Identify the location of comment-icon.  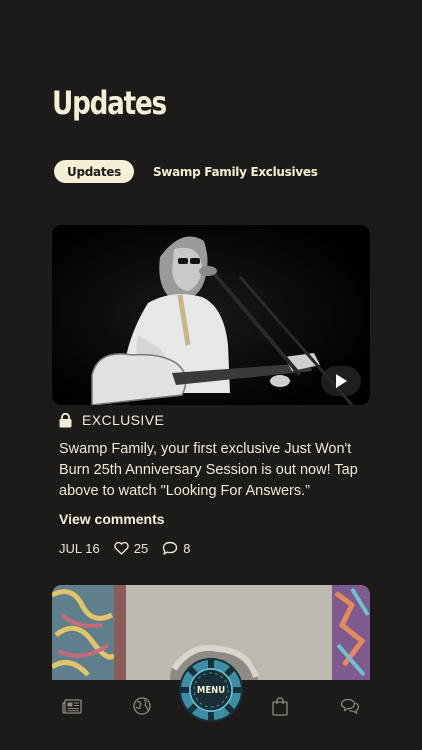
(170, 548).